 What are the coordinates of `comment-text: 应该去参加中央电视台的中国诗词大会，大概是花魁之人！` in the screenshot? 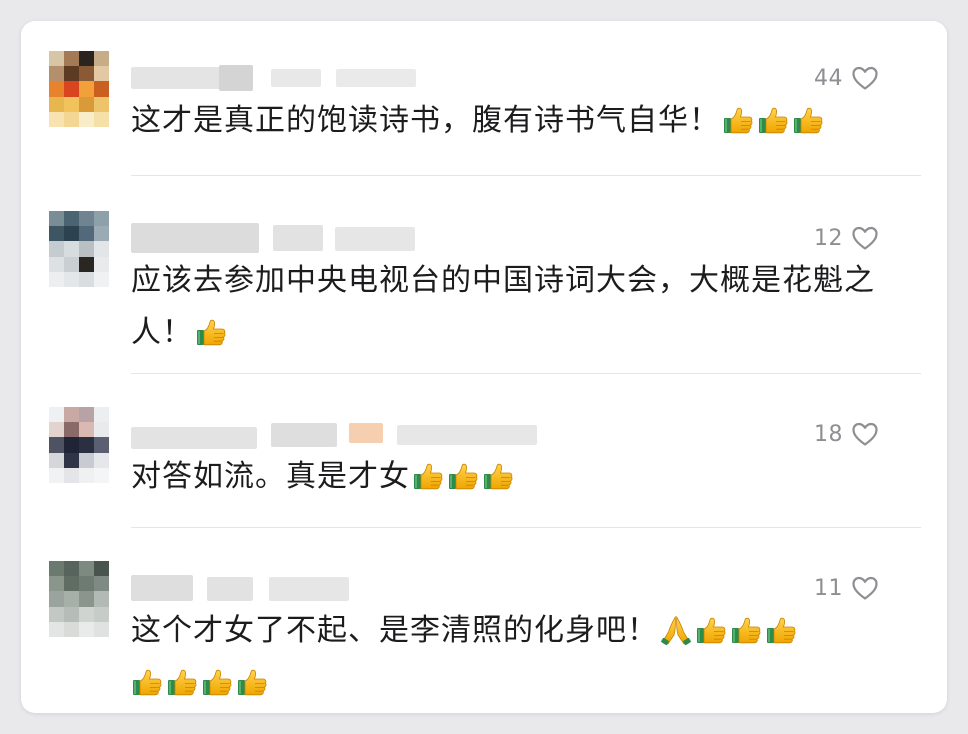 It's located at (516, 307).